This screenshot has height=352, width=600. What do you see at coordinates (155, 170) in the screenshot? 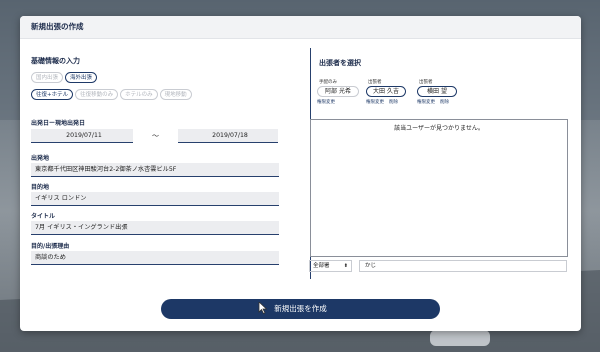
I see `origin-input: 東京都千代田区神田駿河台2-2御茶ノ水杏雲ビル5F` at bounding box center [155, 170].